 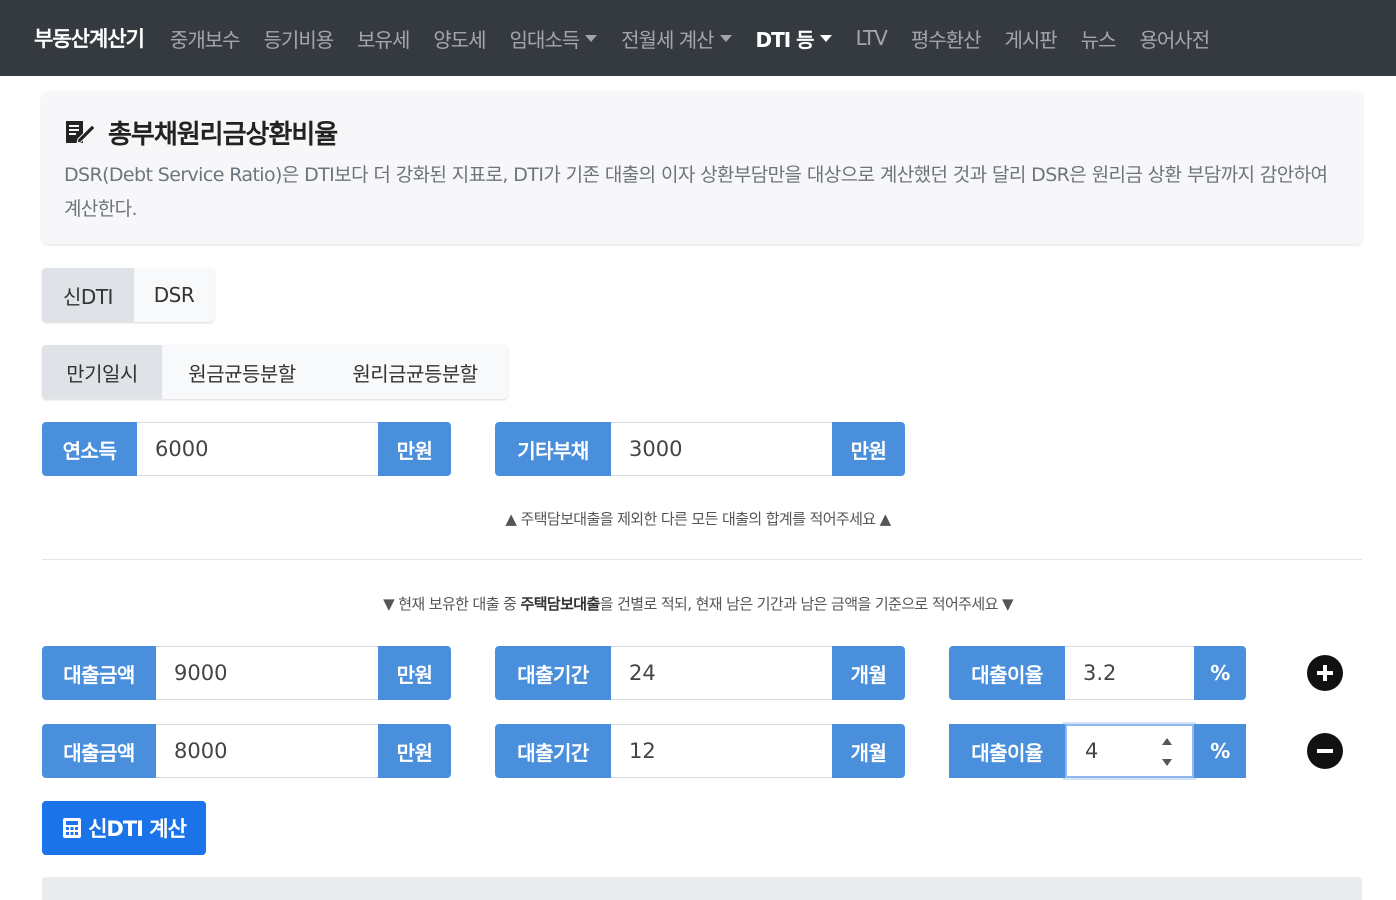 What do you see at coordinates (415, 372) in the screenshot?
I see `tab-equal-installment: 원리금균등분할` at bounding box center [415, 372].